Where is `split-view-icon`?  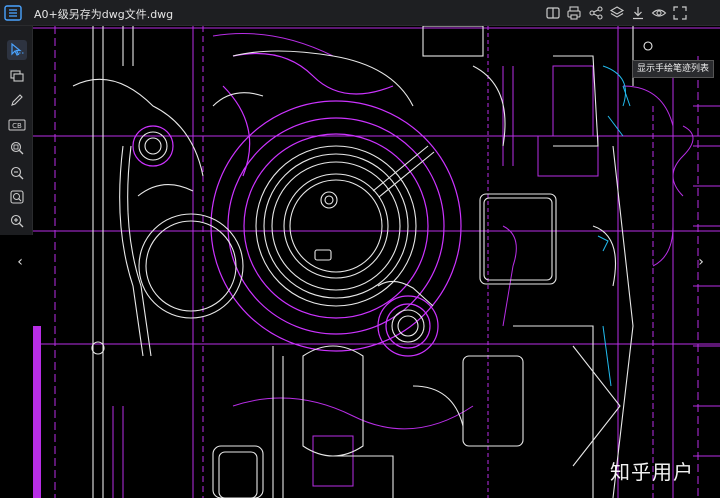 split-view-icon is located at coordinates (553, 13).